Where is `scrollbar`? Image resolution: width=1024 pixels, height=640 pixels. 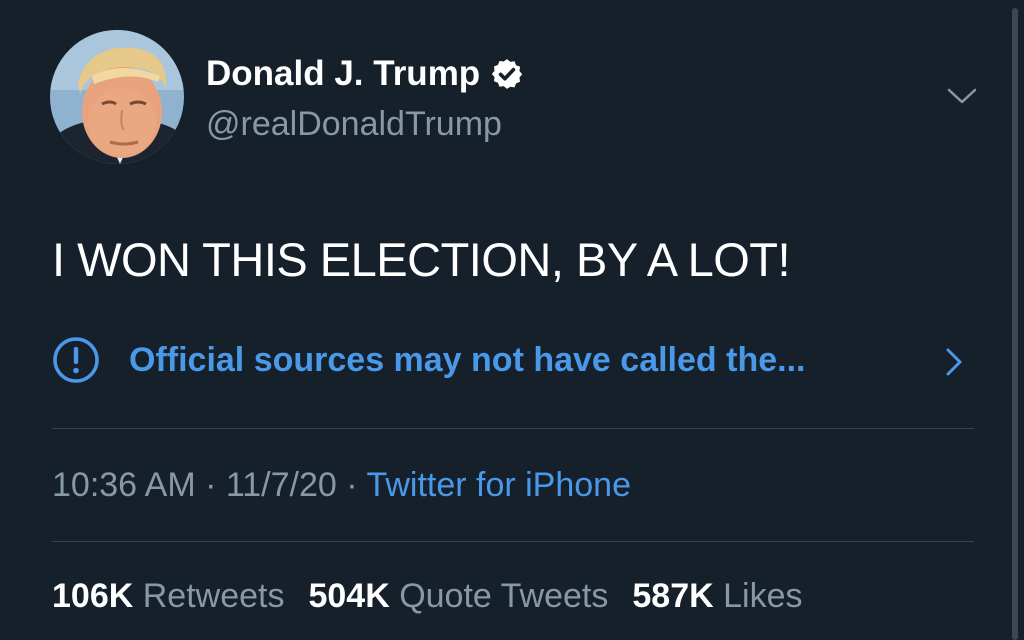 scrollbar is located at coordinates (1015, 324).